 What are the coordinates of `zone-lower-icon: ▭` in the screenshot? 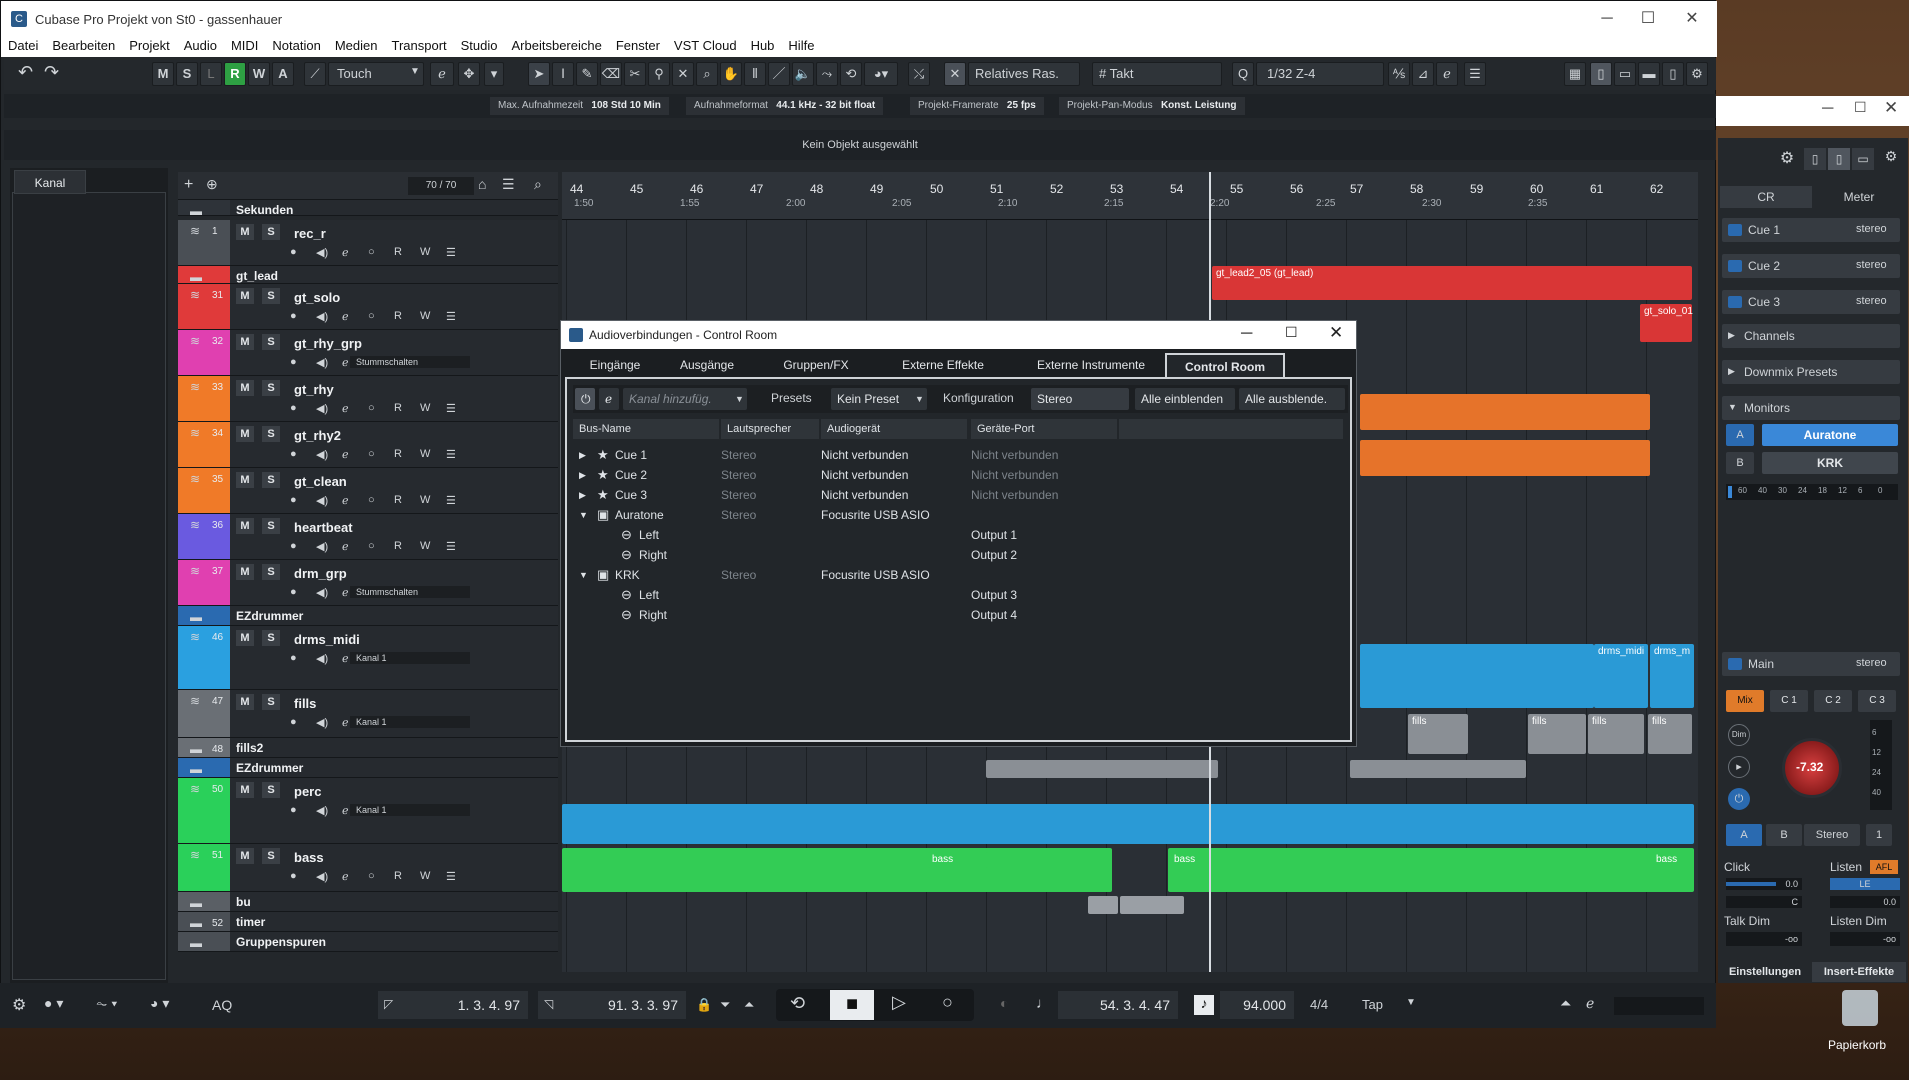 It's located at (1863, 159).